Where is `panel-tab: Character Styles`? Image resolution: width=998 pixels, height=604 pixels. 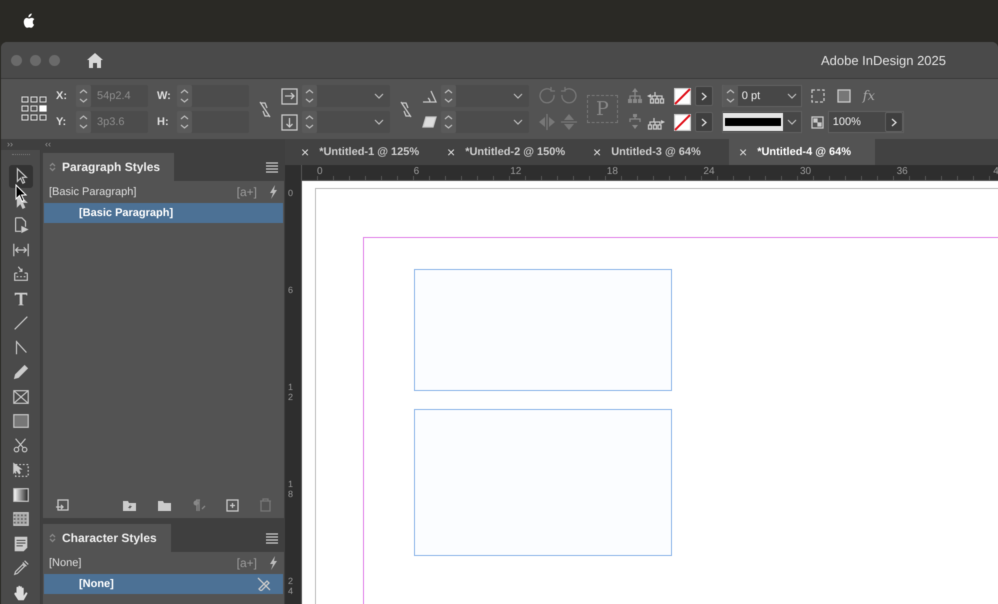 panel-tab: Character Styles is located at coordinates (107, 538).